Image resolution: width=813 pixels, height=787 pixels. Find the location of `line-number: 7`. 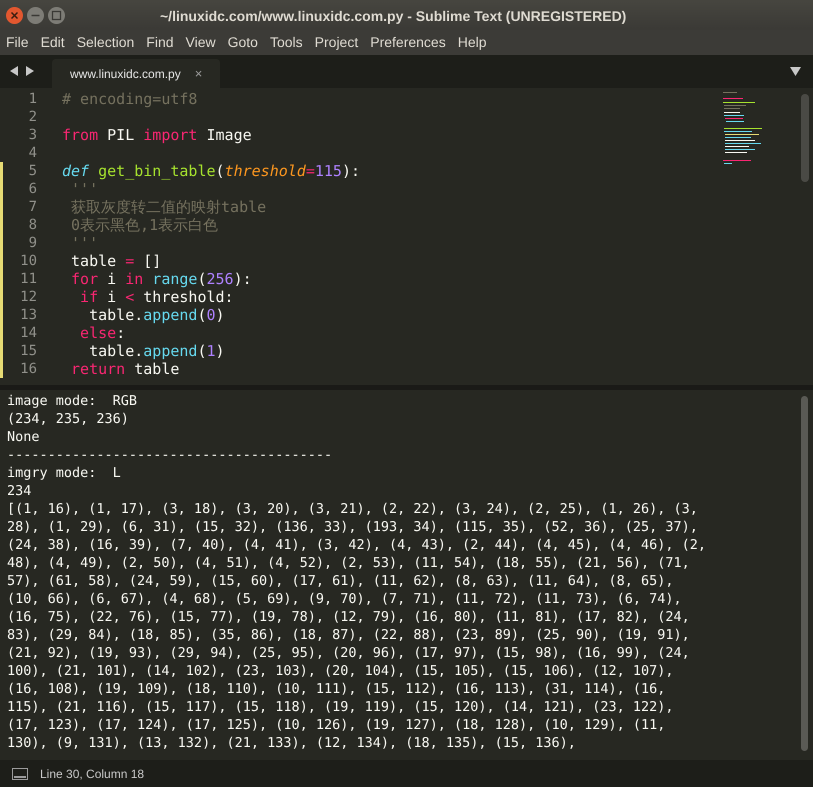

line-number: 7 is located at coordinates (32, 207).